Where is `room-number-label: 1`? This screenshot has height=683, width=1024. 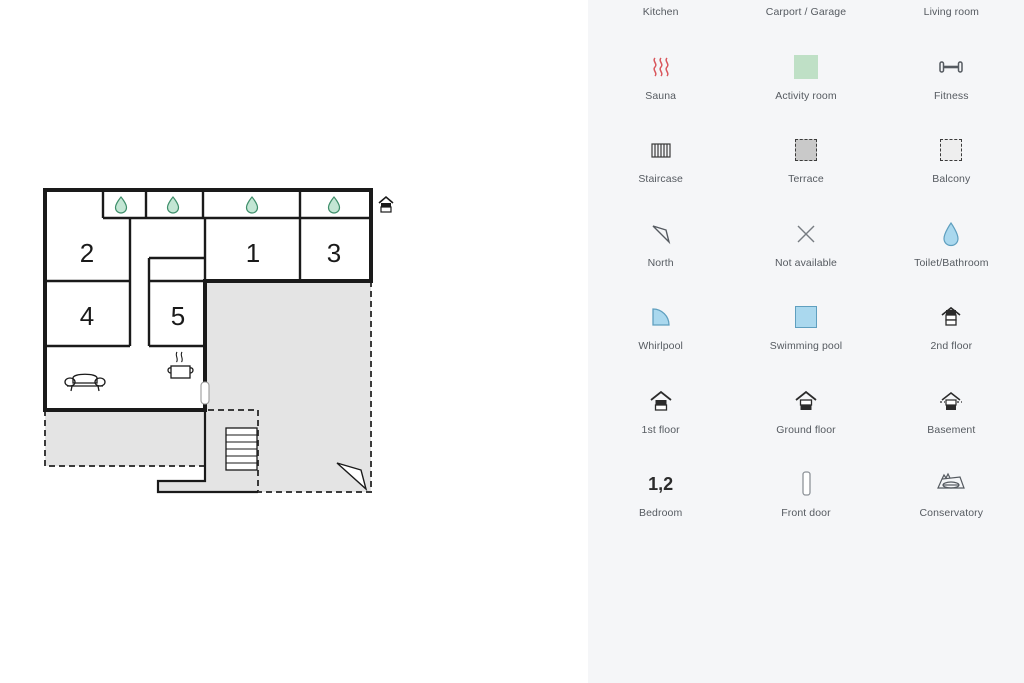 room-number-label: 1 is located at coordinates (253, 253).